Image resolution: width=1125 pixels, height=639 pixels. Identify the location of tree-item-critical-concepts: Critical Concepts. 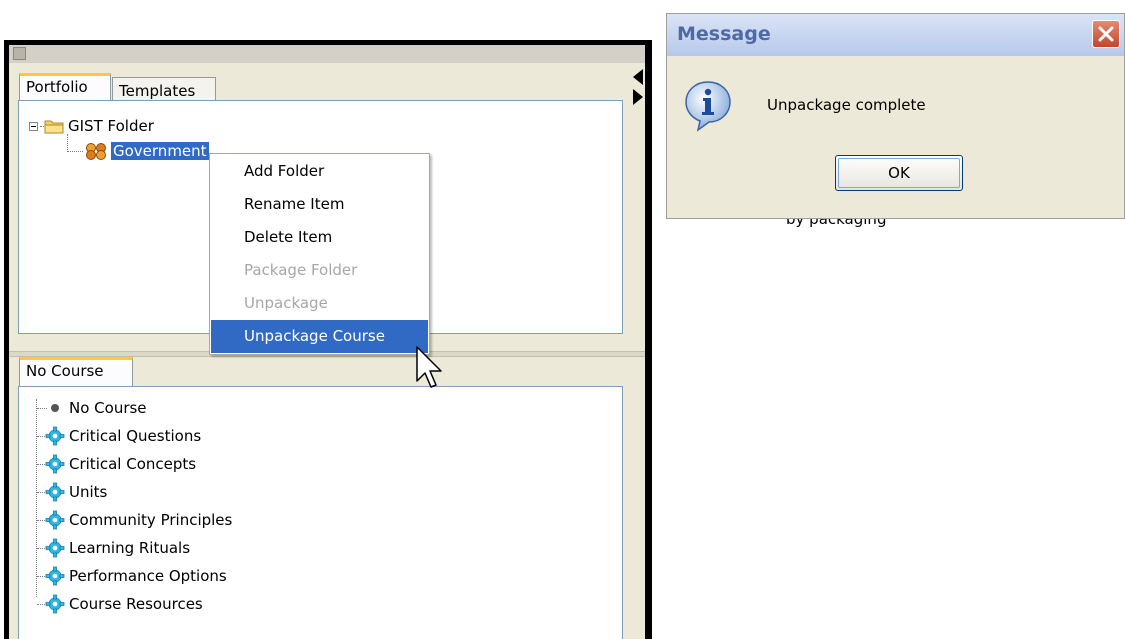
(116, 464).